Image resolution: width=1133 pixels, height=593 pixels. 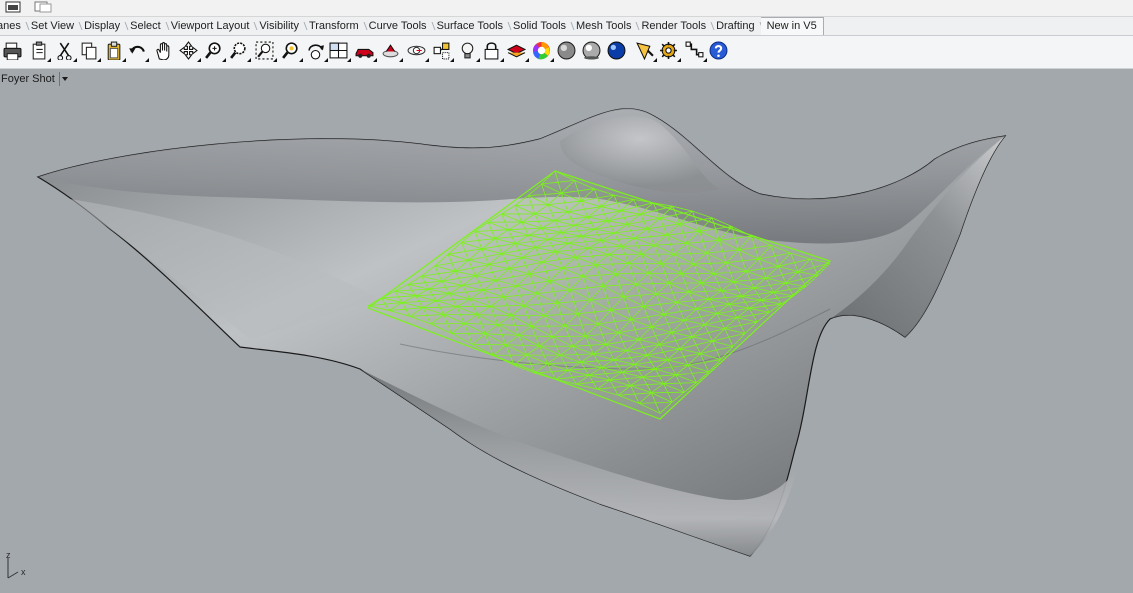 I want to click on options-gear-icon, so click(x=668, y=50).